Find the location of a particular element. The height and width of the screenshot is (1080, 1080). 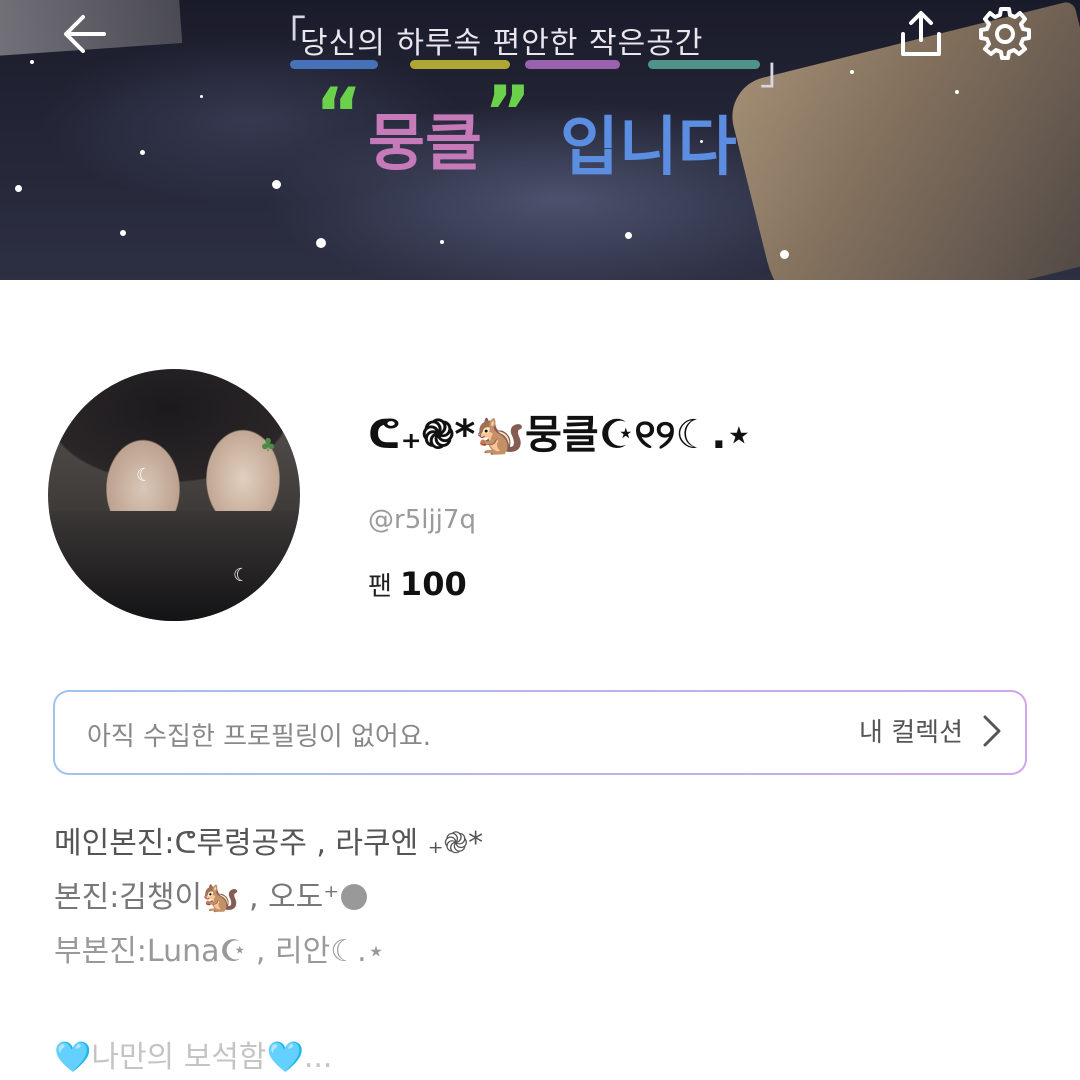

settings-button is located at coordinates (1005, 34).